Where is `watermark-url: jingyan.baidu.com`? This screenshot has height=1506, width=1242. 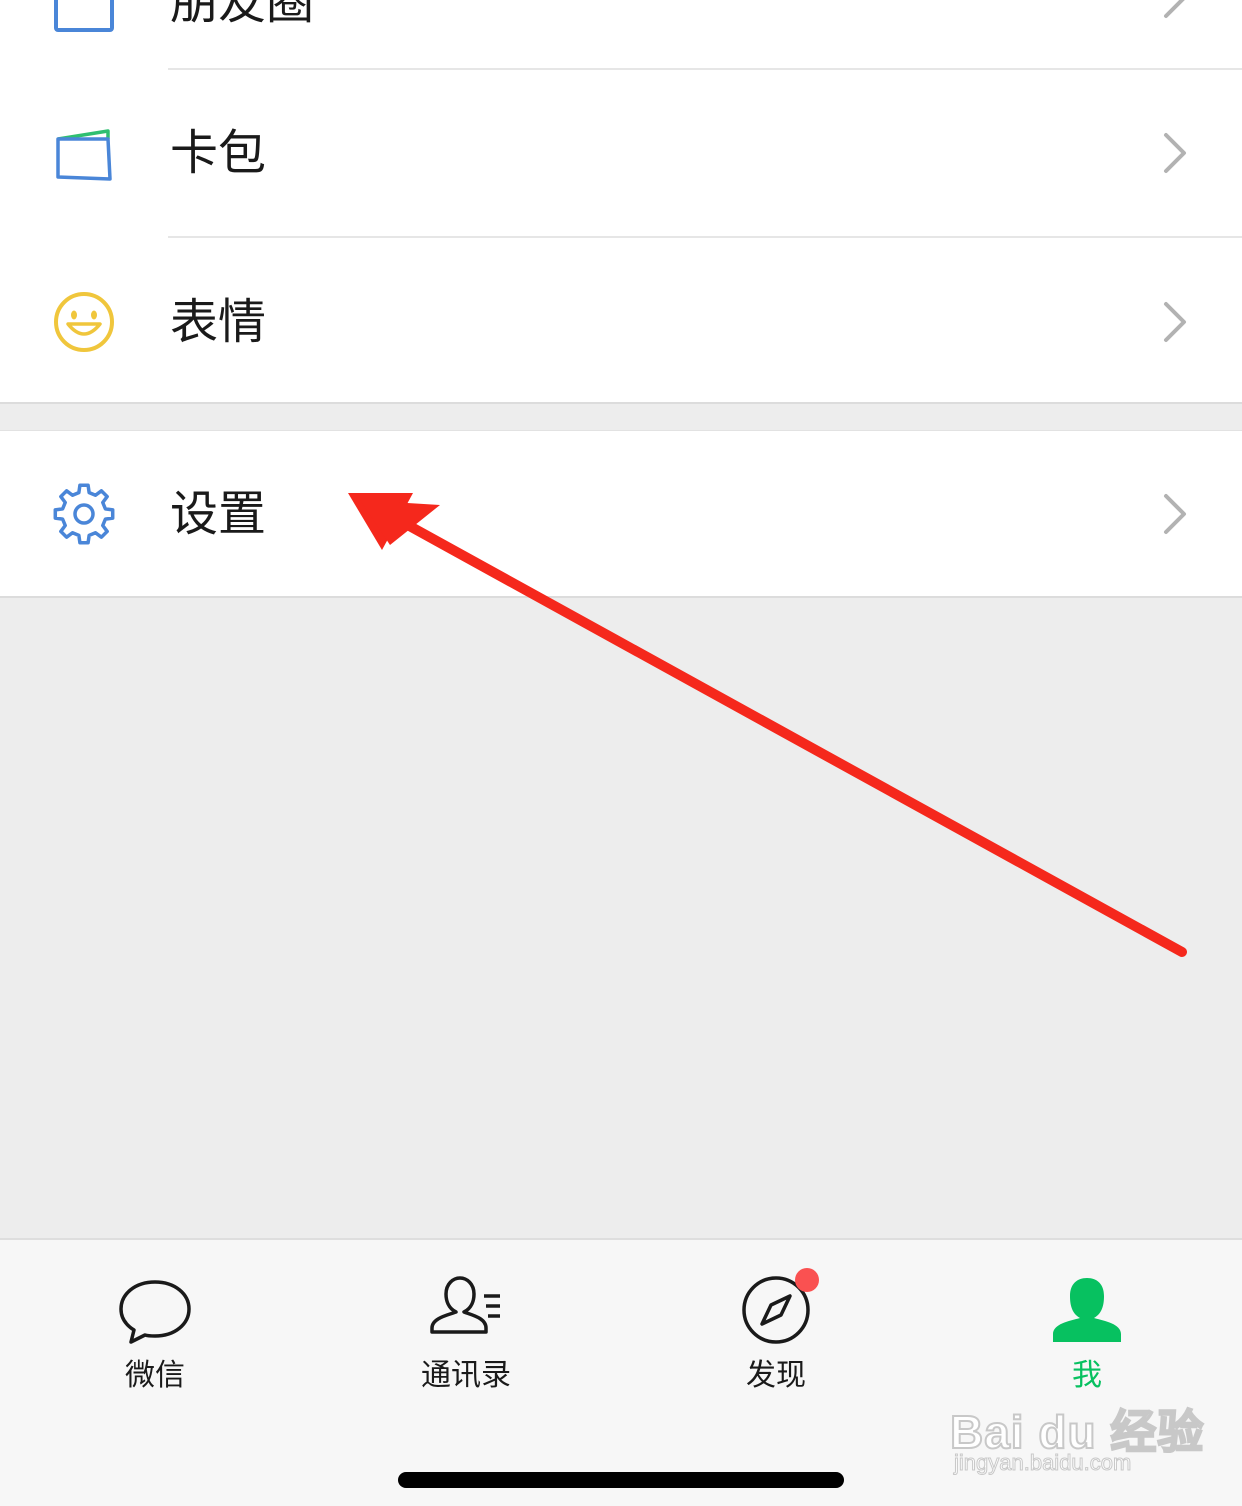 watermark-url: jingyan.baidu.com is located at coordinates (1042, 1463).